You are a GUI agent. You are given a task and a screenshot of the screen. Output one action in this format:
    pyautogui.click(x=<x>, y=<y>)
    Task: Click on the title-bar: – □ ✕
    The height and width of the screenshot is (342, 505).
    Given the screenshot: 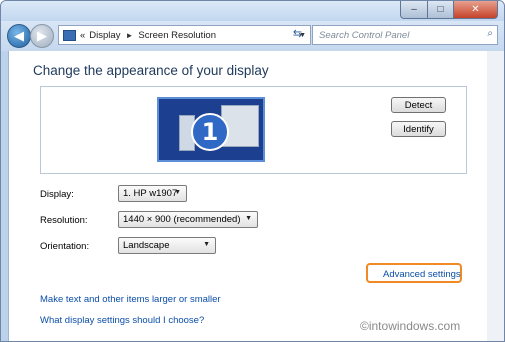 What is the action you would take?
    pyautogui.click(x=252, y=11)
    